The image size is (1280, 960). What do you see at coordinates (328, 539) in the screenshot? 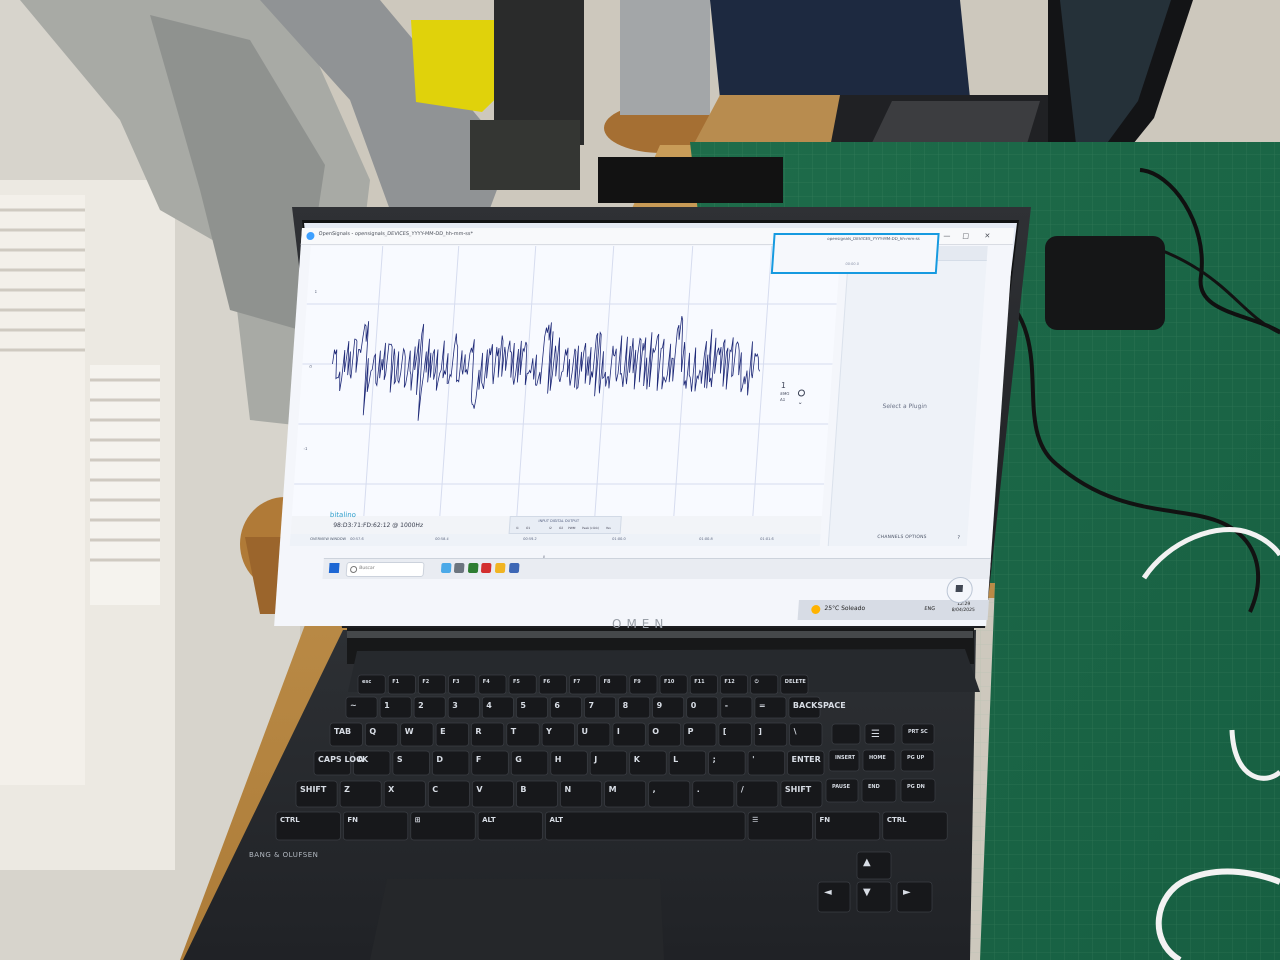
I see `overview-window-label: OVERVIEW WINDOW` at bounding box center [328, 539].